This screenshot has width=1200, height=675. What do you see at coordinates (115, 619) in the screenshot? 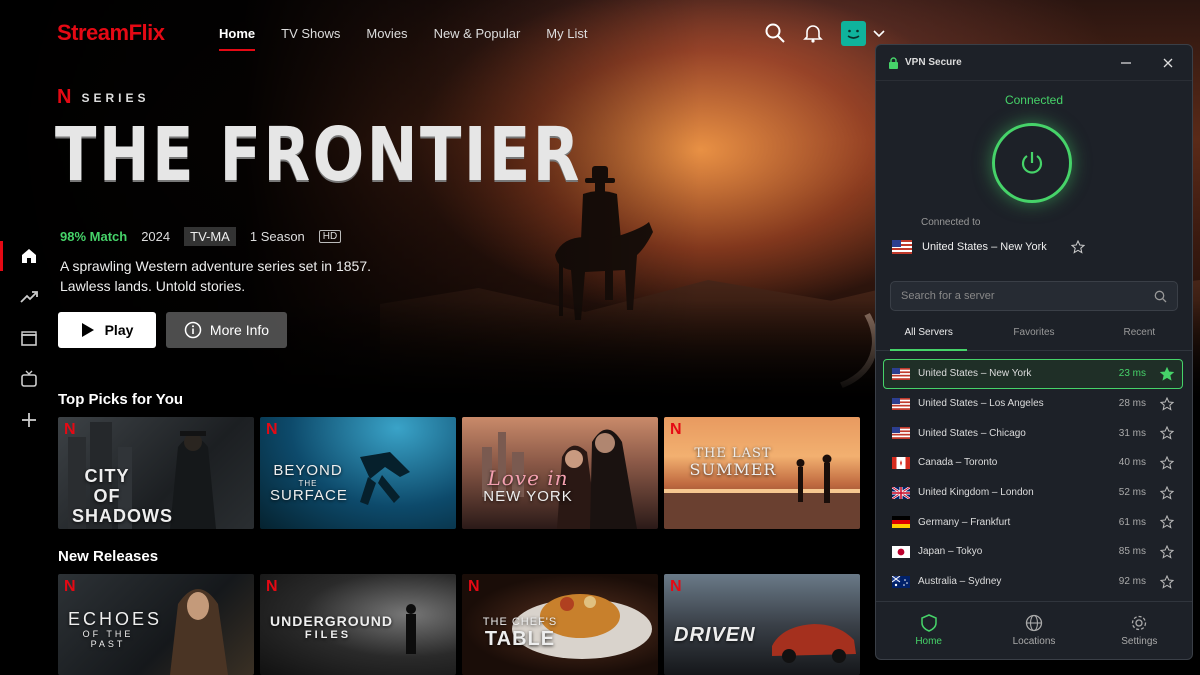
I see `tile-title-line: ECHOES` at bounding box center [115, 619].